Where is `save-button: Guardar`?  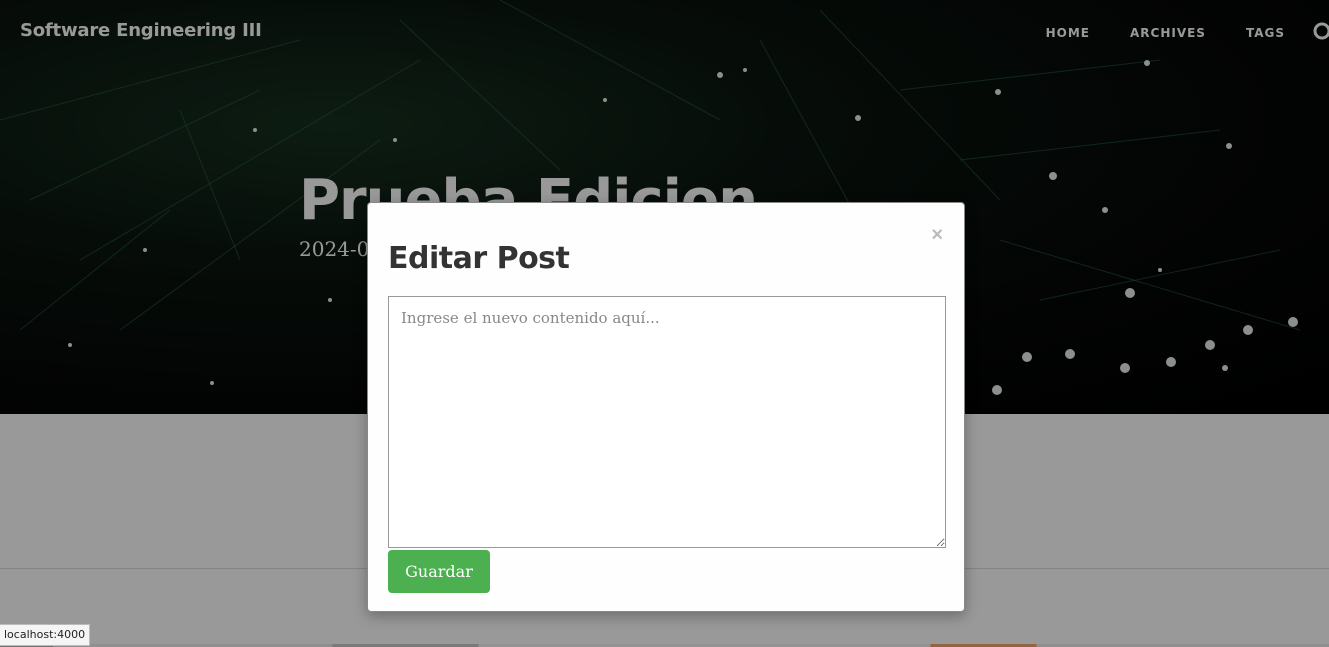 save-button: Guardar is located at coordinates (439, 571).